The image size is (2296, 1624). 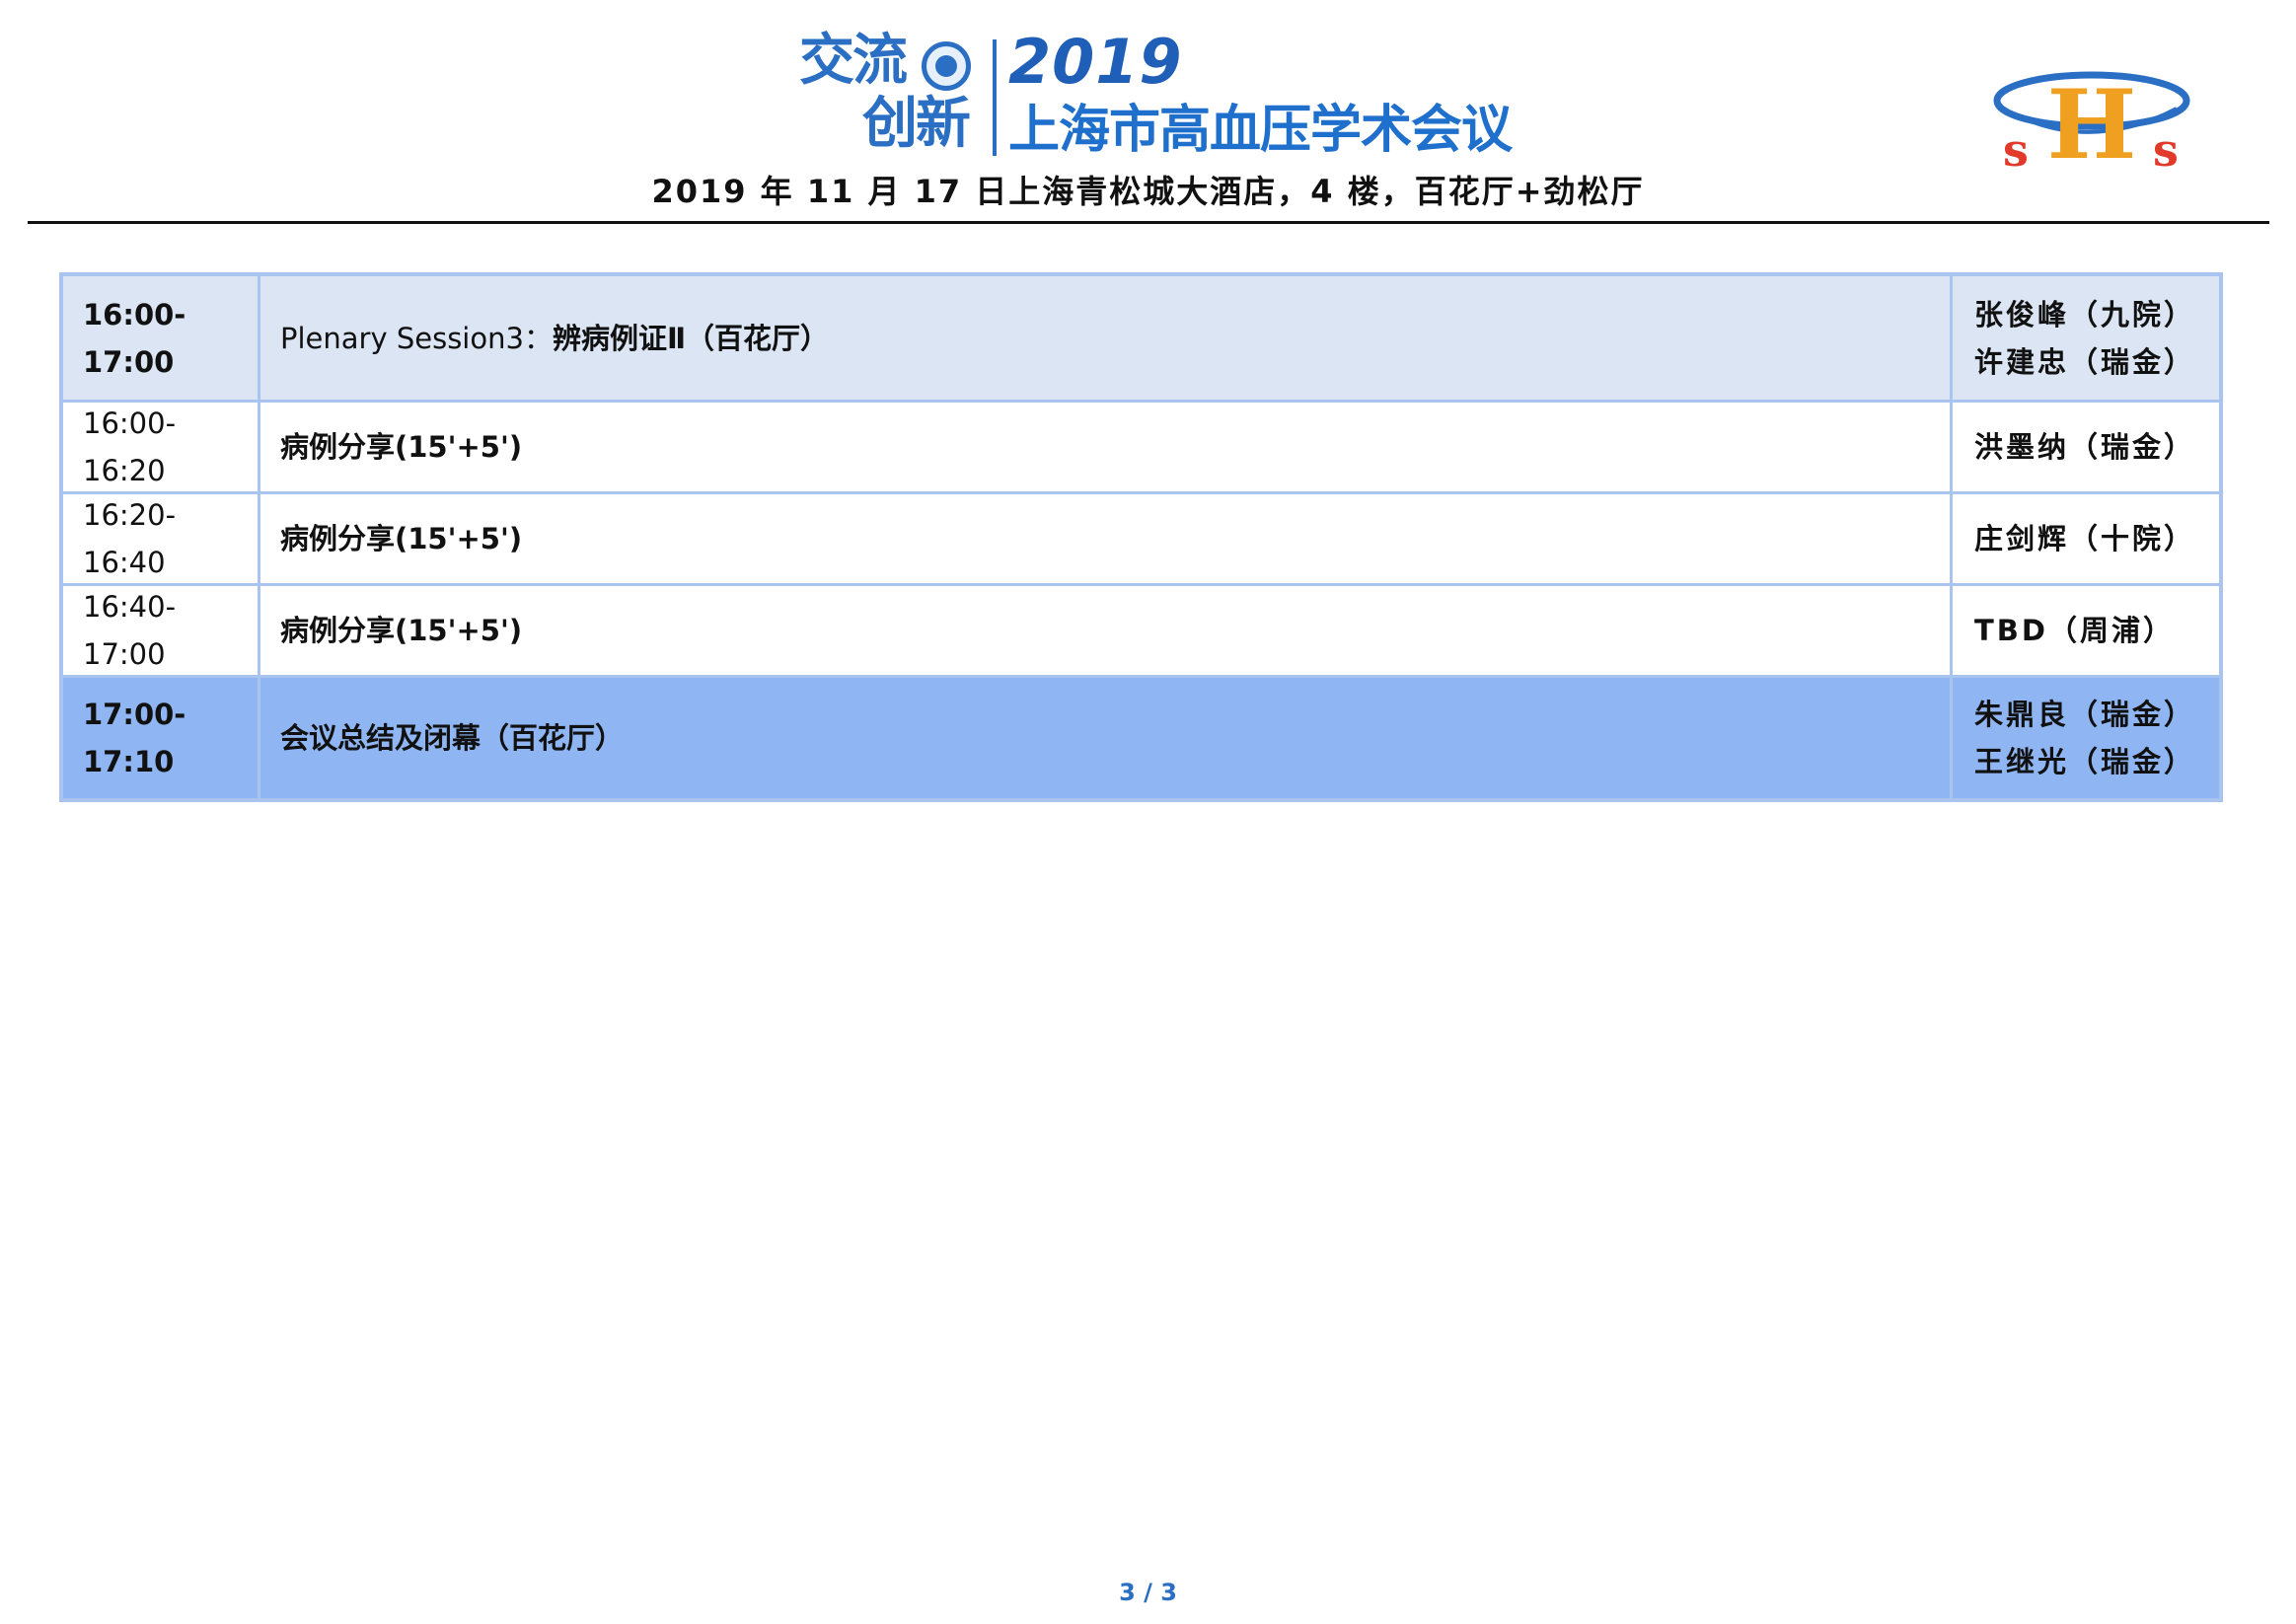 I want to click on speaker-name: 朱鼎良（瑞金）, so click(x=2085, y=715).